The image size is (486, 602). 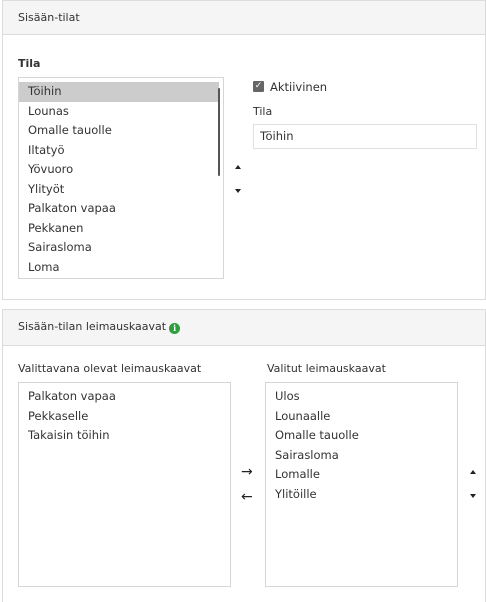 I want to click on available-formula-item: Palkaton vapaa, so click(x=124, y=397).